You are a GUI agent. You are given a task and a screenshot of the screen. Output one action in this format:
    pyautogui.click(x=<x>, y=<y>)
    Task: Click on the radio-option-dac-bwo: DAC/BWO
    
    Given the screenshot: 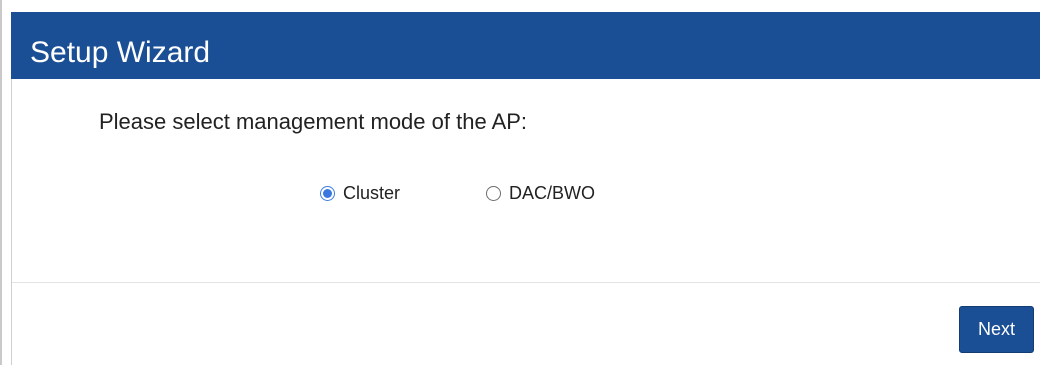 What is the action you would take?
    pyautogui.click(x=540, y=193)
    